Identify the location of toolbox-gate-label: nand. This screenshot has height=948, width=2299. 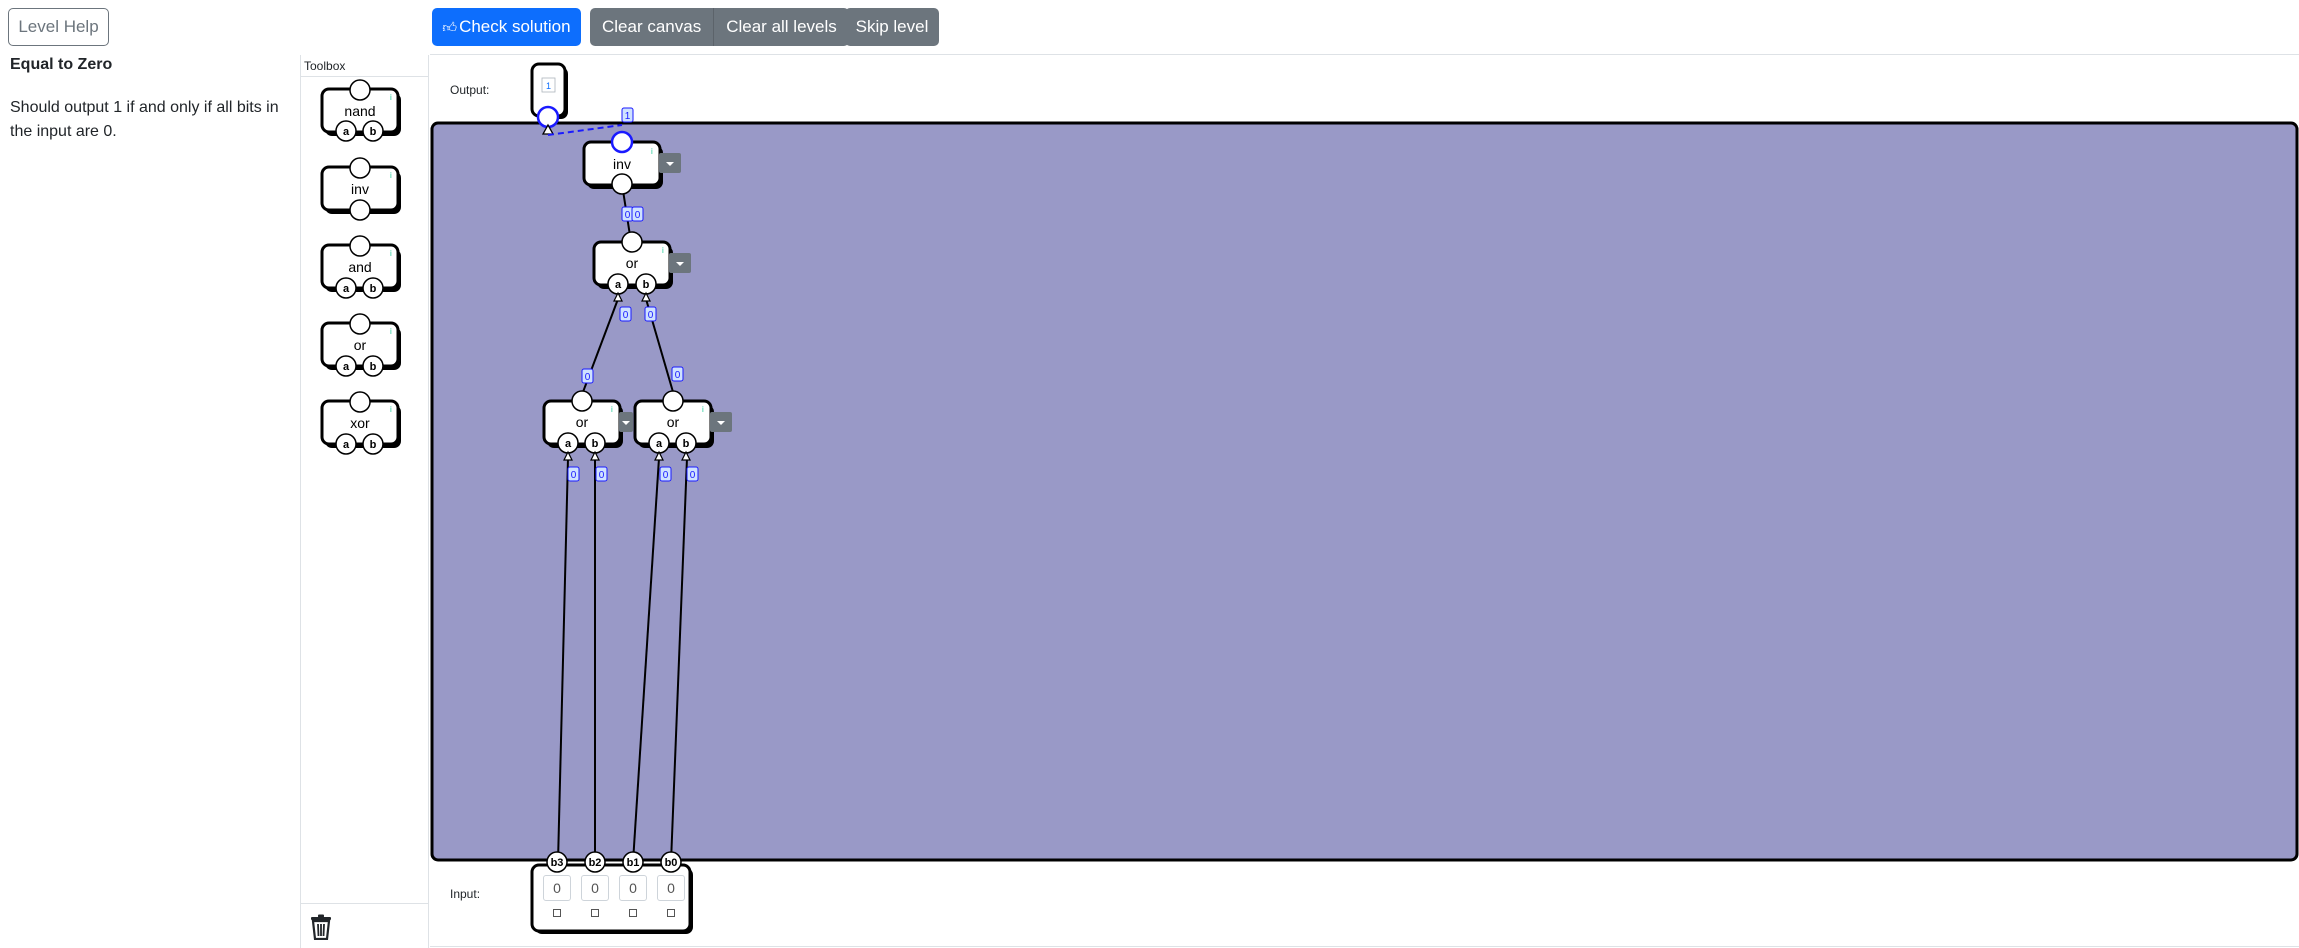
(359, 111).